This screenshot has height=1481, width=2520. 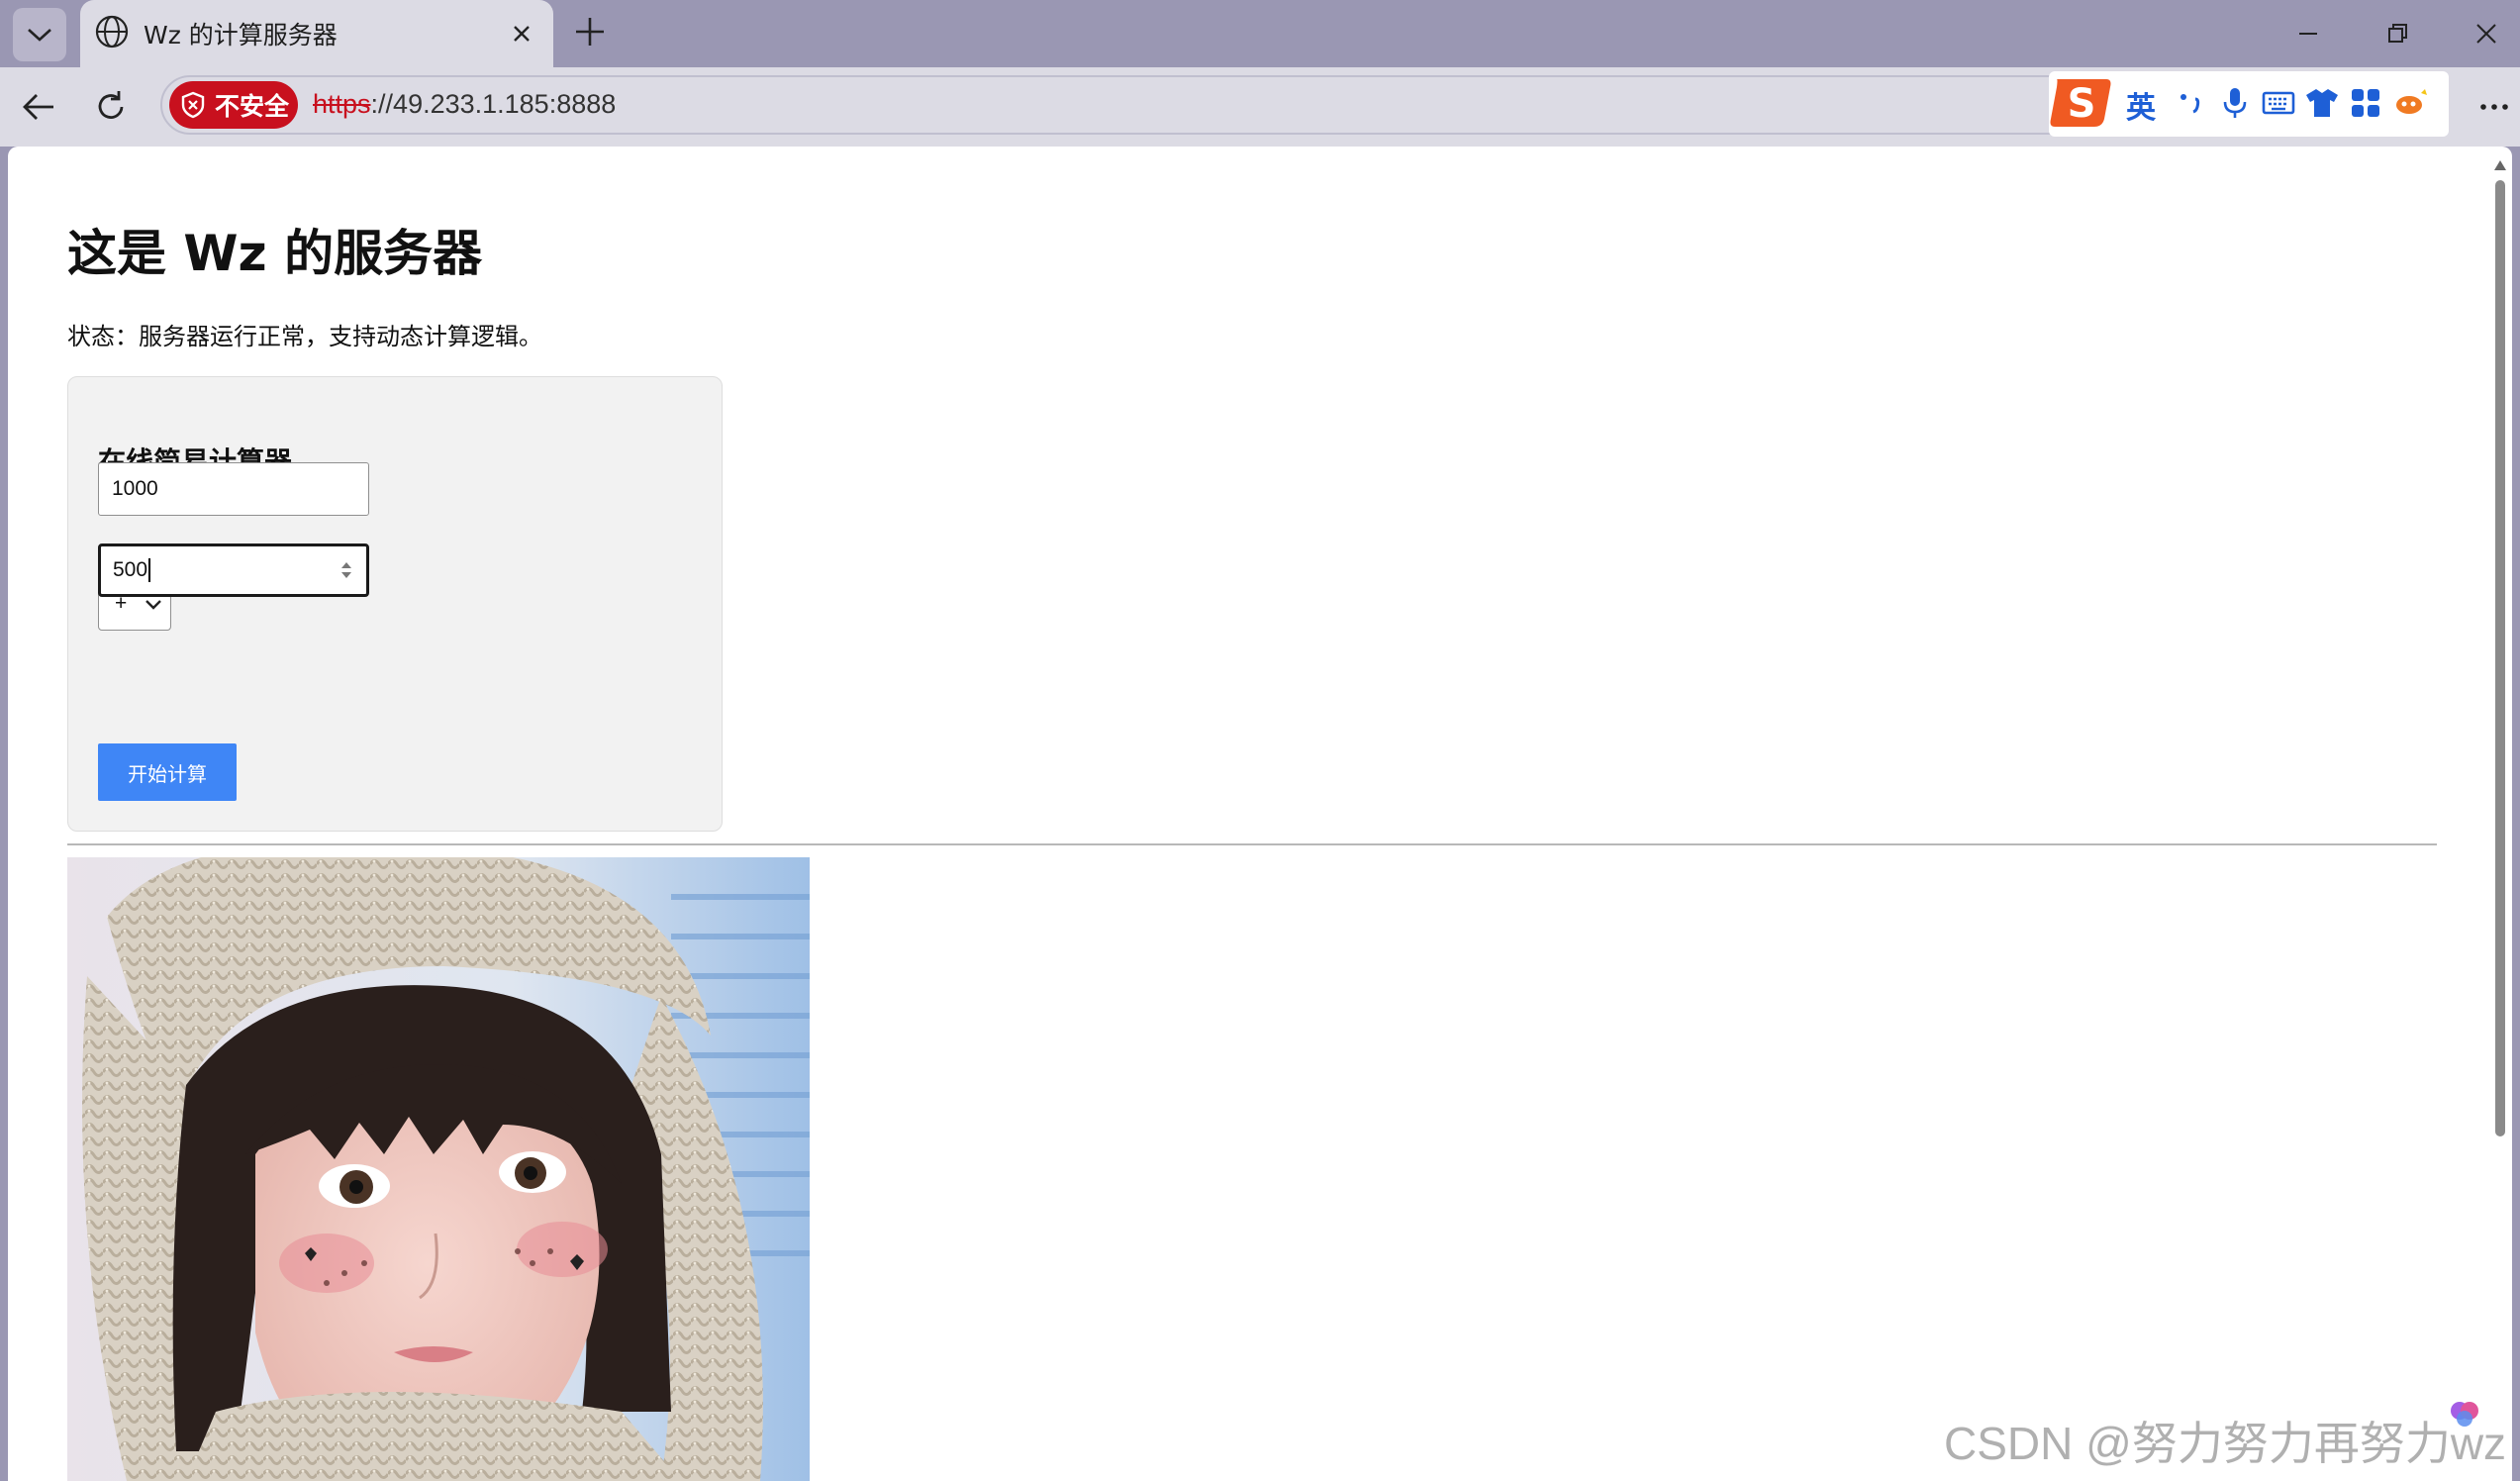 I want to click on sogou-ime-icon: S, so click(x=2081, y=103).